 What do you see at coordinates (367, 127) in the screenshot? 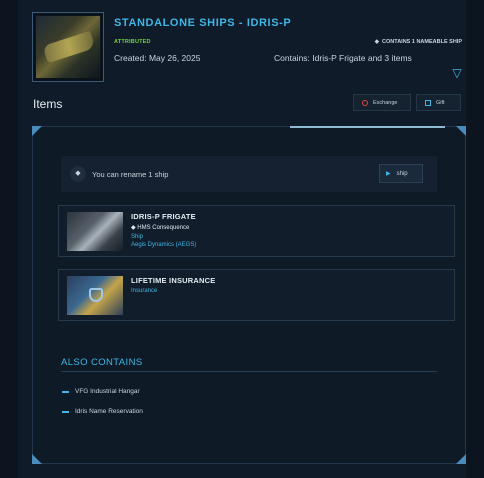
I see `panel-accent-line` at bounding box center [367, 127].